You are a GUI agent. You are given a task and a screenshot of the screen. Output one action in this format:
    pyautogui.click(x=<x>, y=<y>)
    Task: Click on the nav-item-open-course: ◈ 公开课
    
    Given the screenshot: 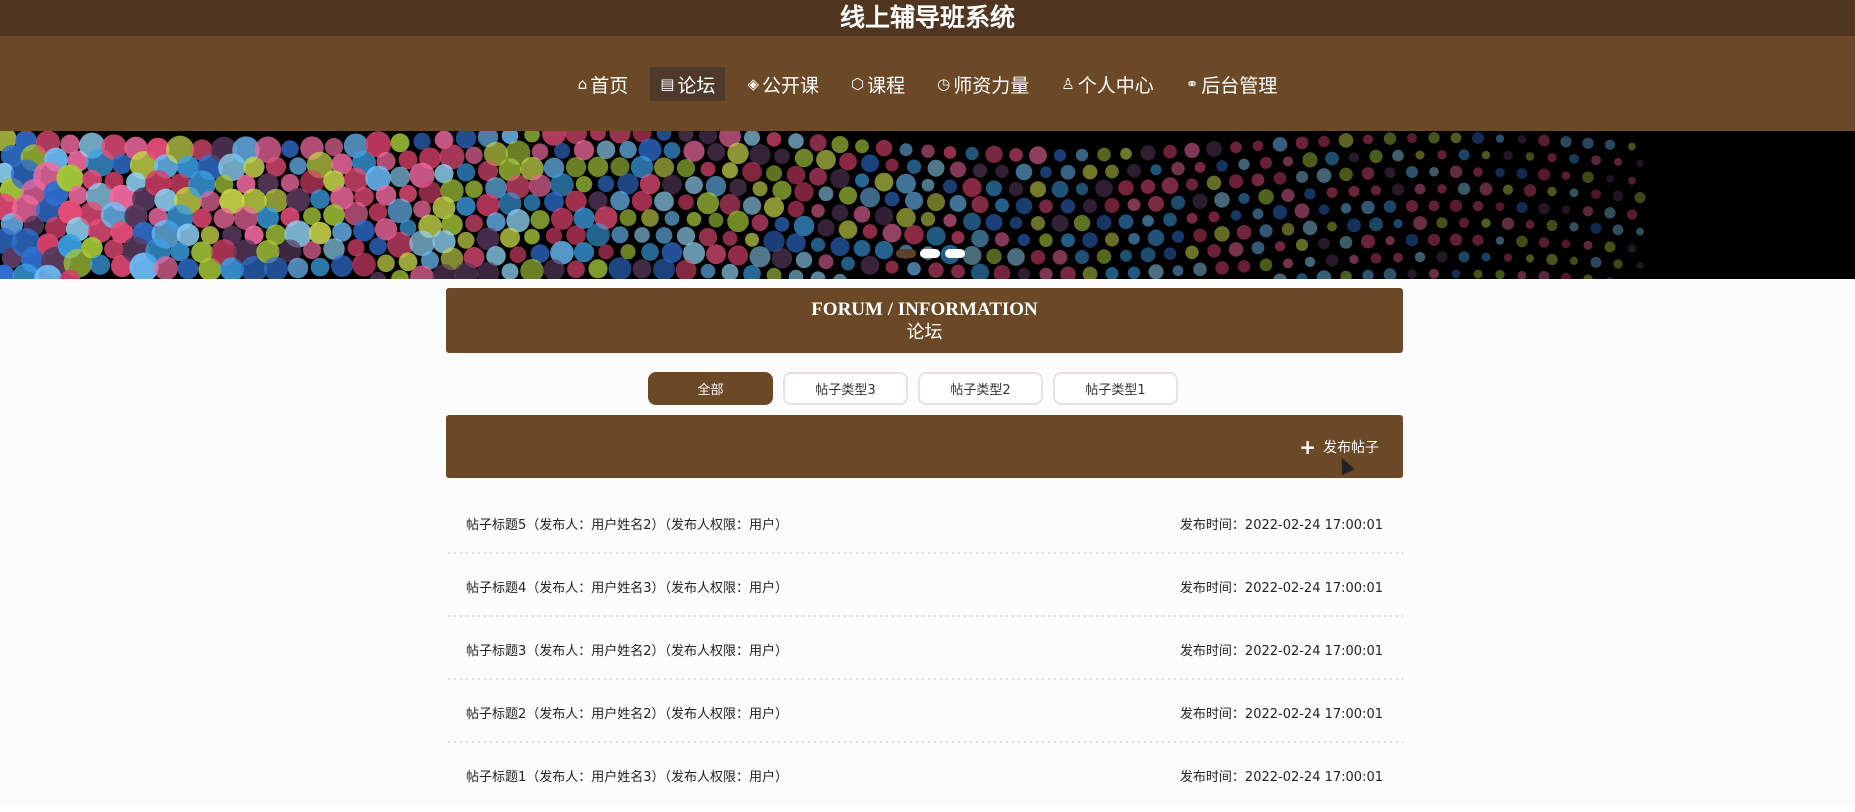 What is the action you would take?
    pyautogui.click(x=783, y=84)
    